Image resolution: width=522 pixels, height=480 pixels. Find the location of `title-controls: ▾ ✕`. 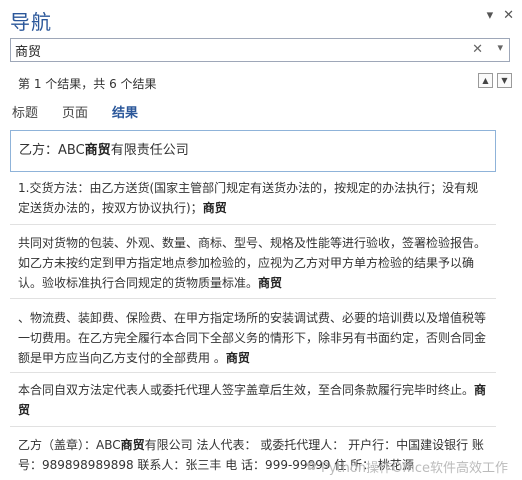

title-controls: ▾ ✕ is located at coordinates (500, 15).